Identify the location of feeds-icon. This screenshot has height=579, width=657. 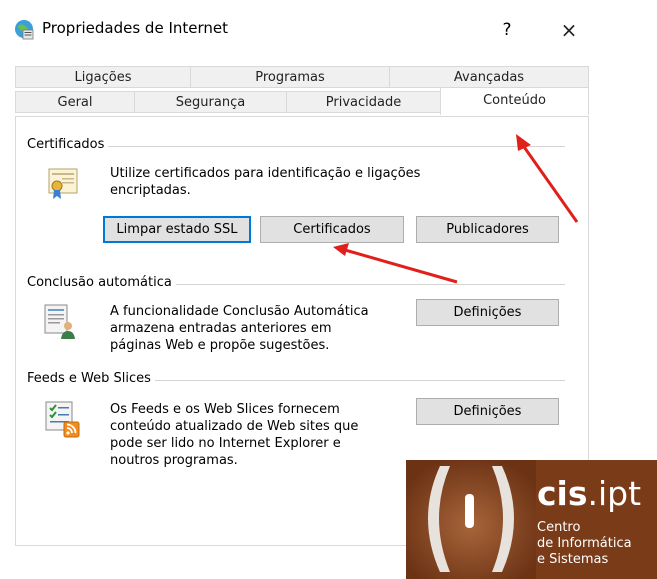
(62, 419).